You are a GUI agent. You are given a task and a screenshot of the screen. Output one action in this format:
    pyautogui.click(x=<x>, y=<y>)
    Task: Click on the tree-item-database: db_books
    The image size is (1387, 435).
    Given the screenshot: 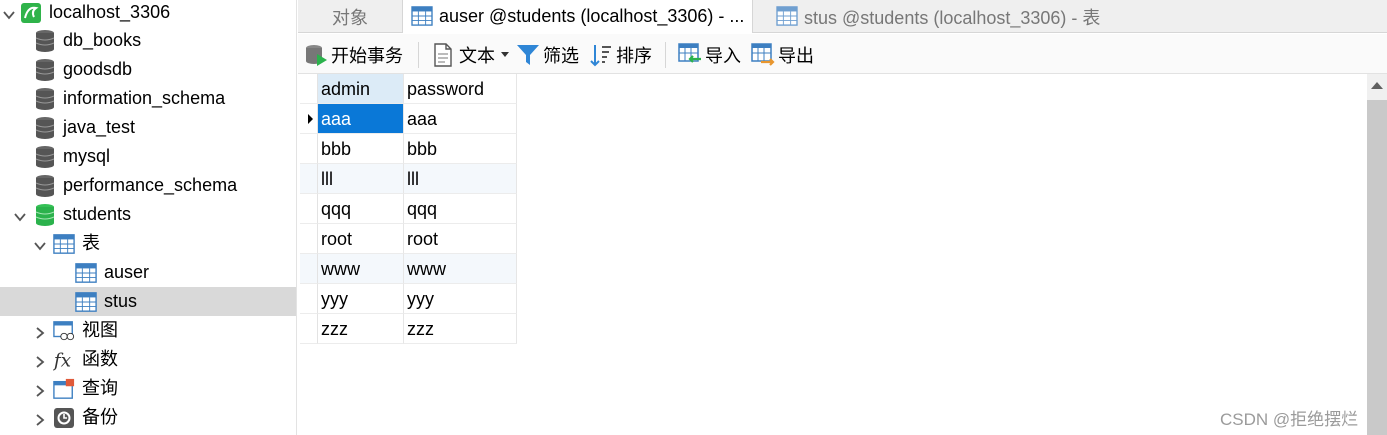 What is the action you would take?
    pyautogui.click(x=148, y=40)
    